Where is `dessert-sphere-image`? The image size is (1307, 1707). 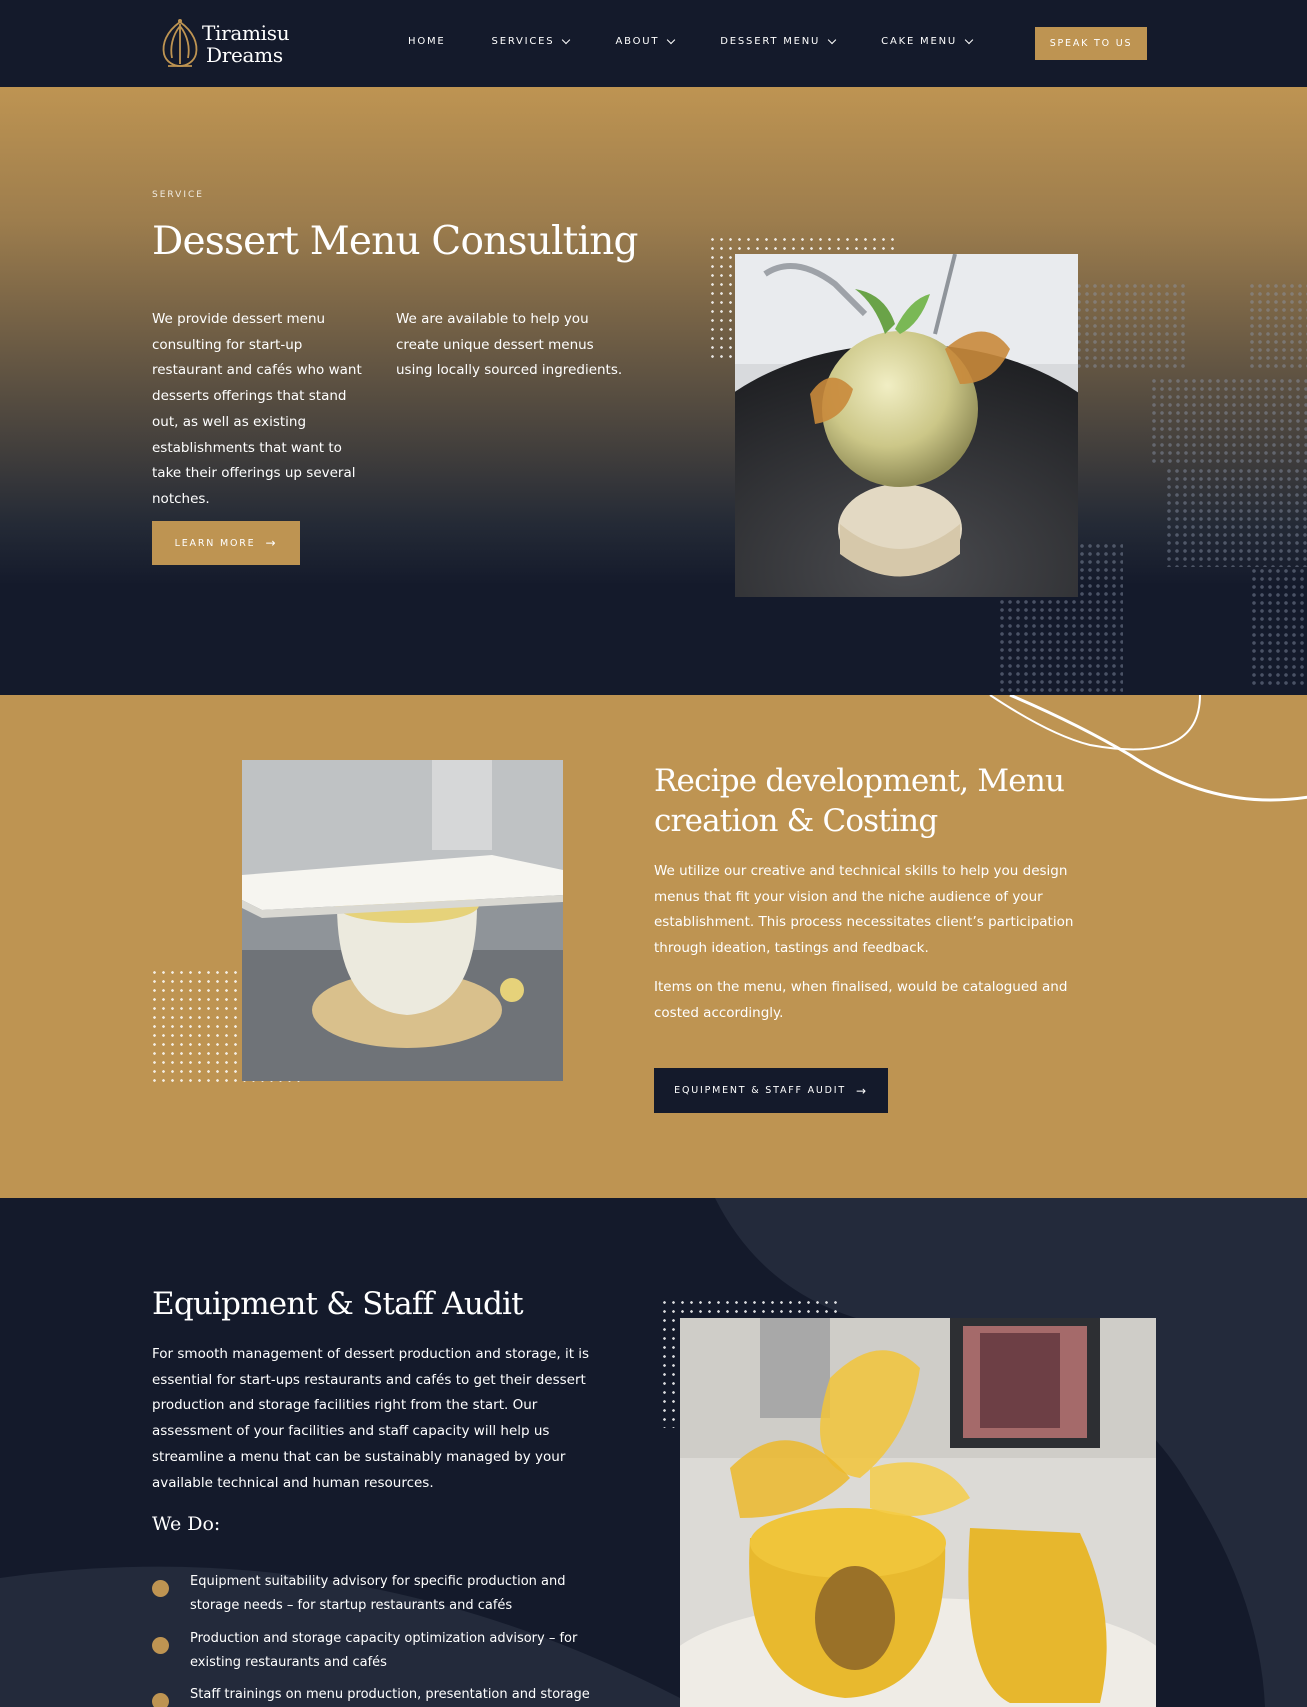
dessert-sphere-image is located at coordinates (906, 425).